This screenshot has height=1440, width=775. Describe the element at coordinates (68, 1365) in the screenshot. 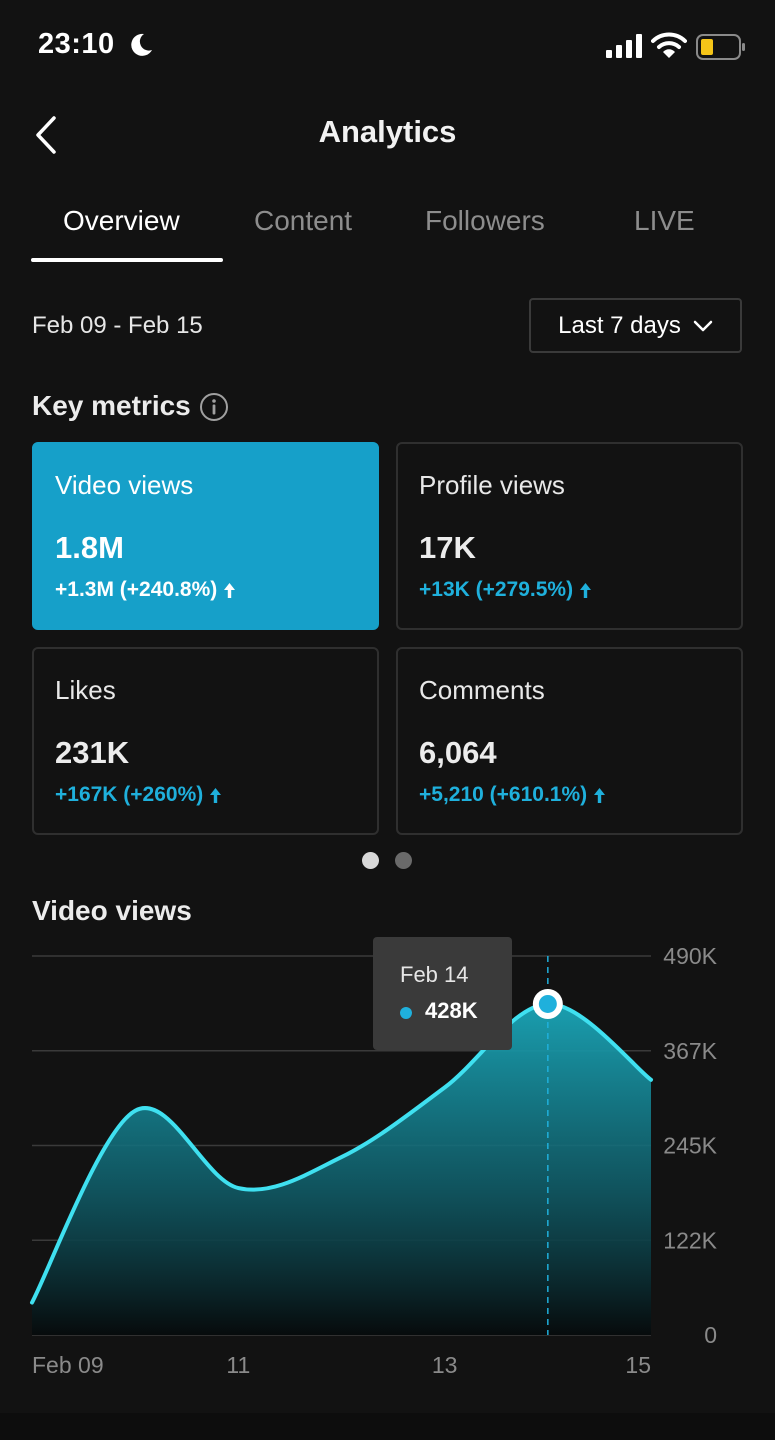

I see `x-tick-label: Feb 09` at that location.